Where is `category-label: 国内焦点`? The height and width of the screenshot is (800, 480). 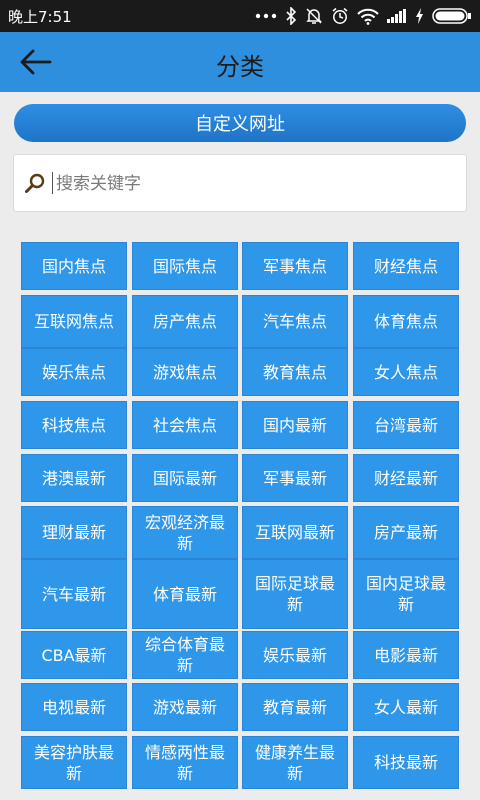
category-label: 国内焦点 is located at coordinates (73, 266).